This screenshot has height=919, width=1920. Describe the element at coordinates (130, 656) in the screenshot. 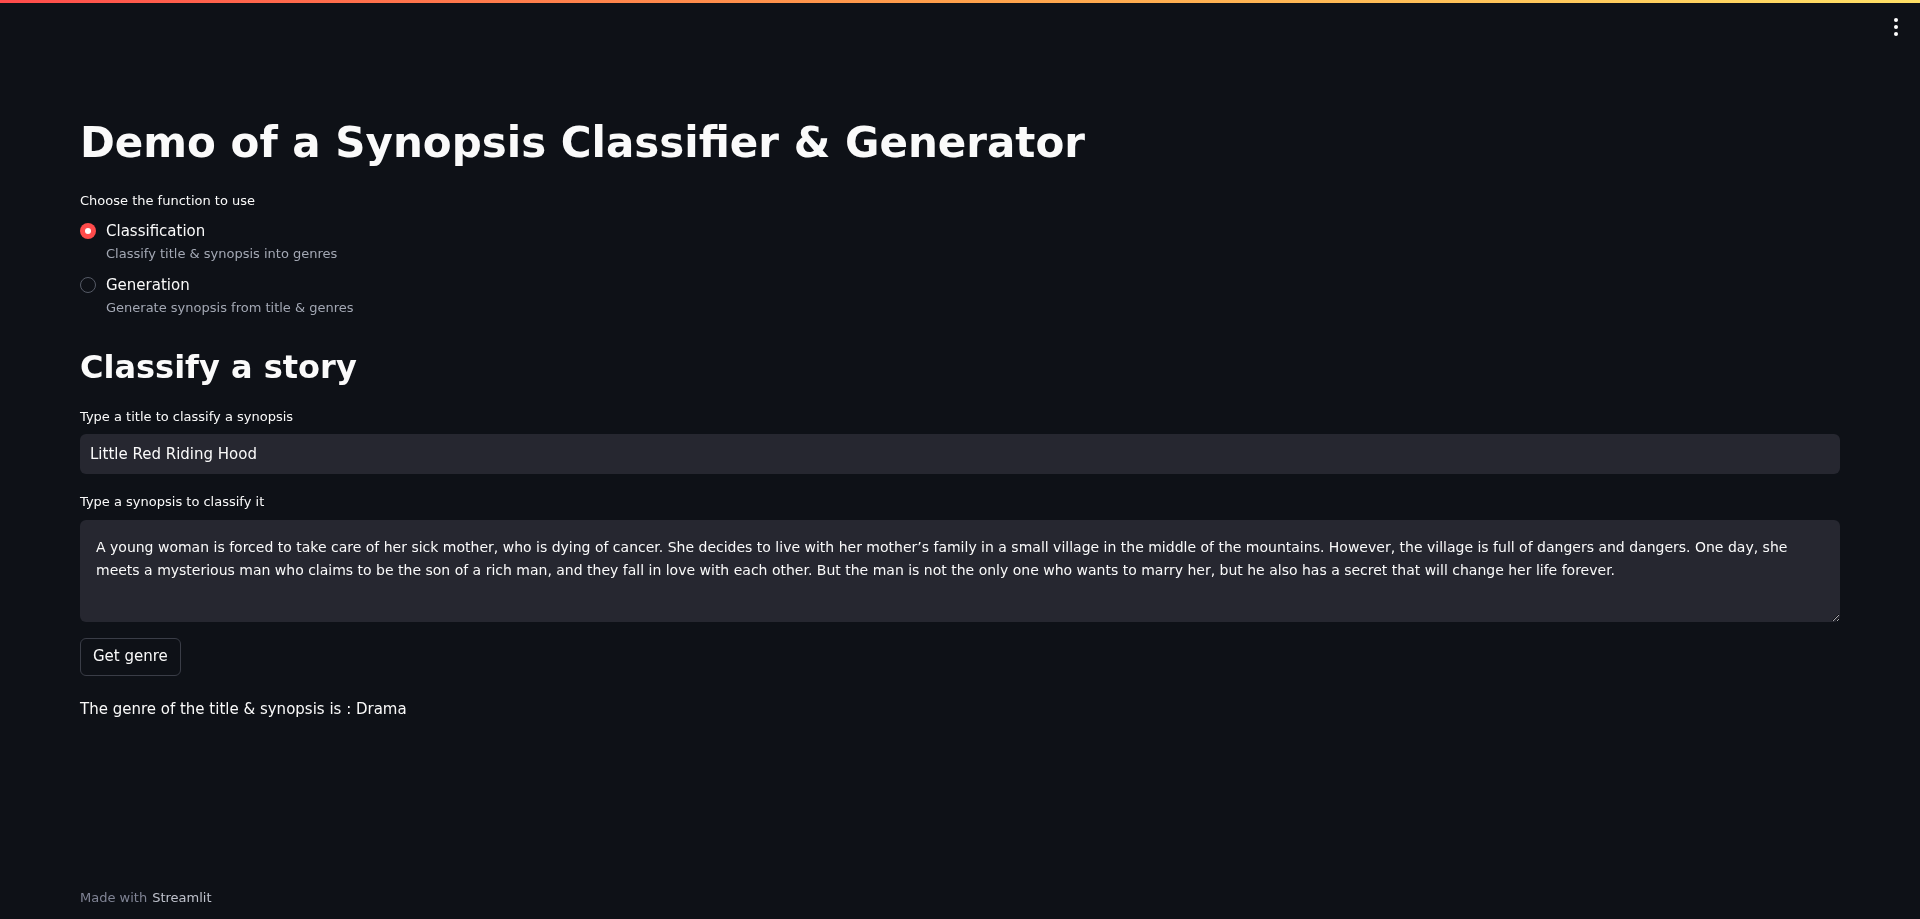

I see `get-genre-button: Get genre` at that location.